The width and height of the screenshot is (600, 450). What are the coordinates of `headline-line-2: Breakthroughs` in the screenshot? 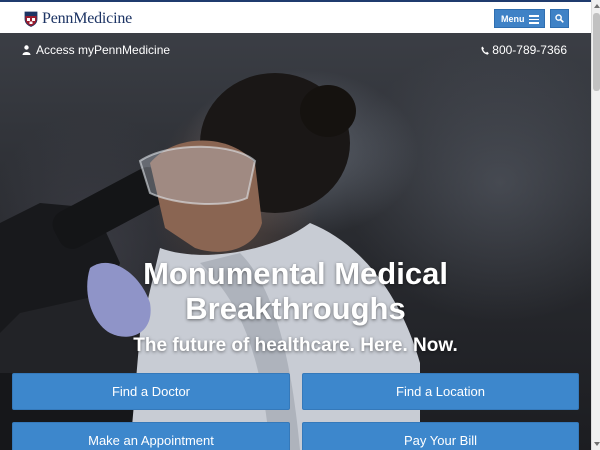 It's located at (295, 308).